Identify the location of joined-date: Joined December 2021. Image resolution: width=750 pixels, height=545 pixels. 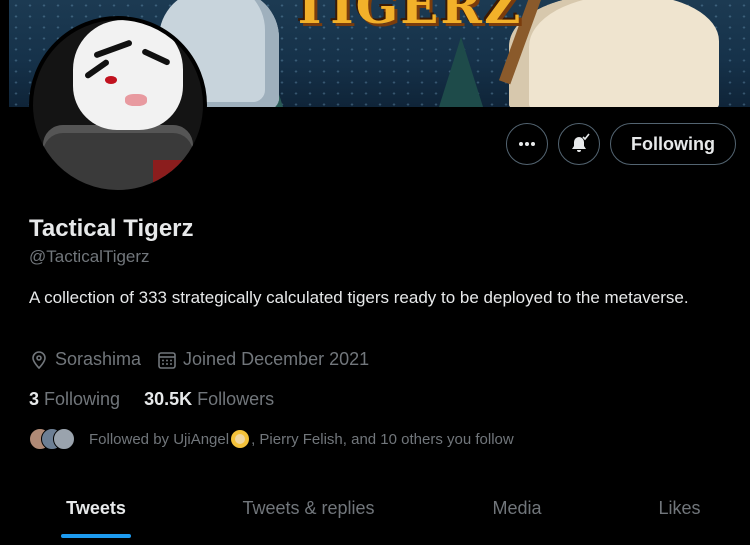
(263, 359).